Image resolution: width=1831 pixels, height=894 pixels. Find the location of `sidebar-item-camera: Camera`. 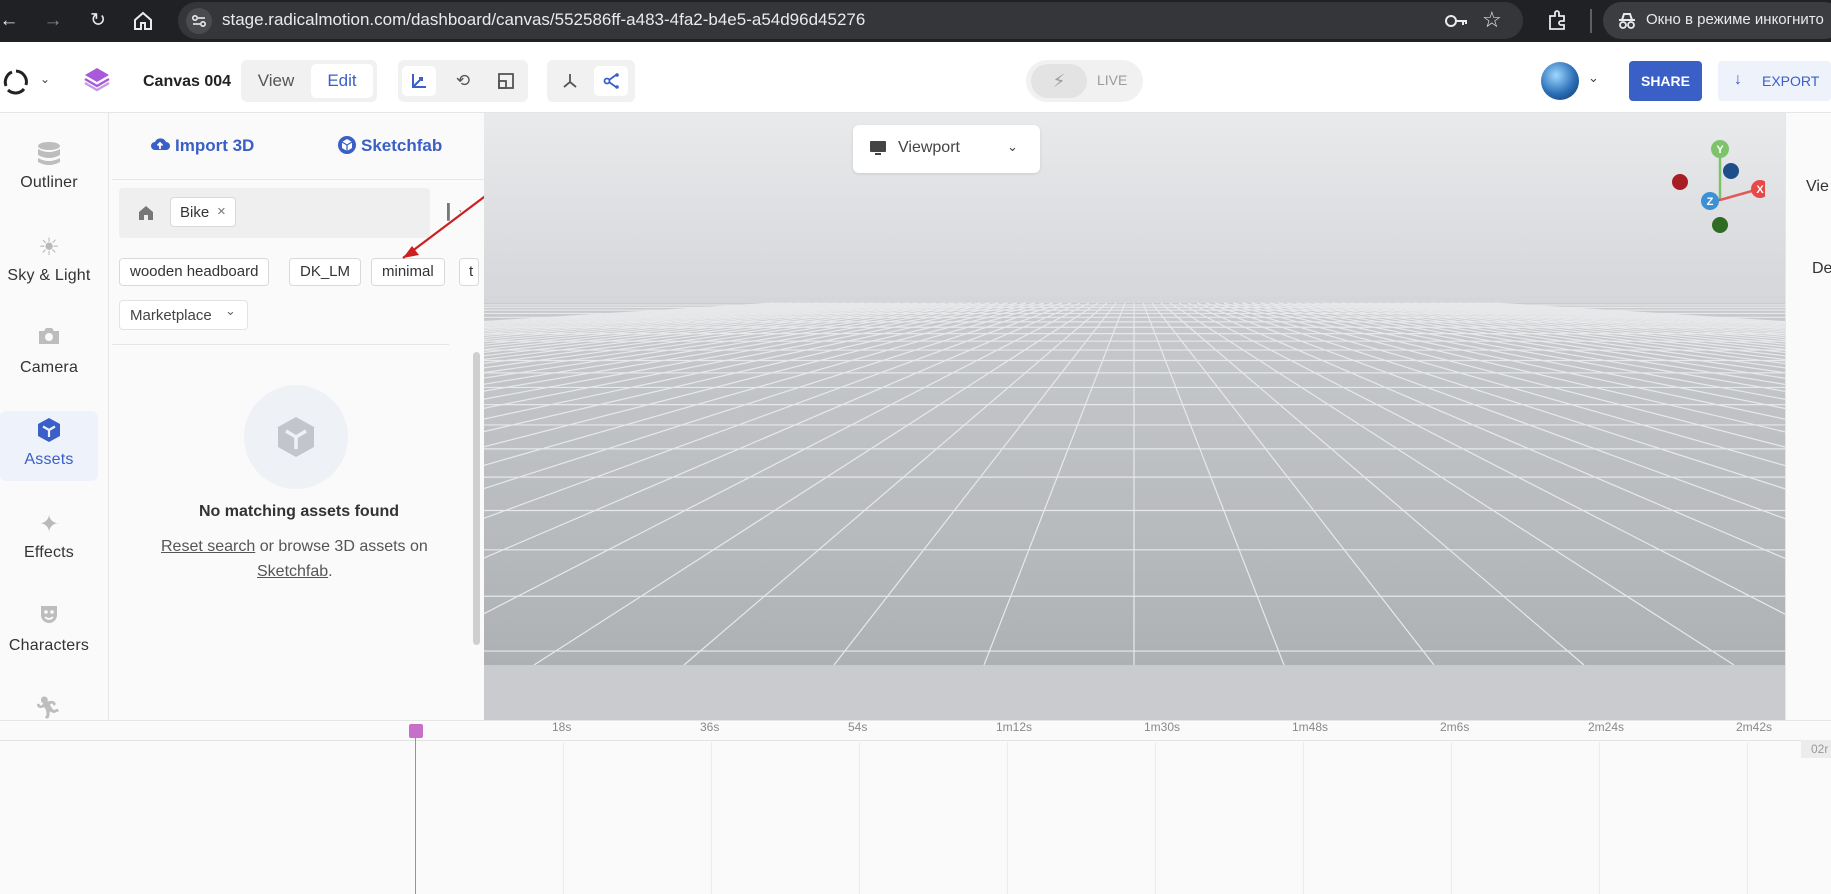

sidebar-item-camera: Camera is located at coordinates (49, 355).